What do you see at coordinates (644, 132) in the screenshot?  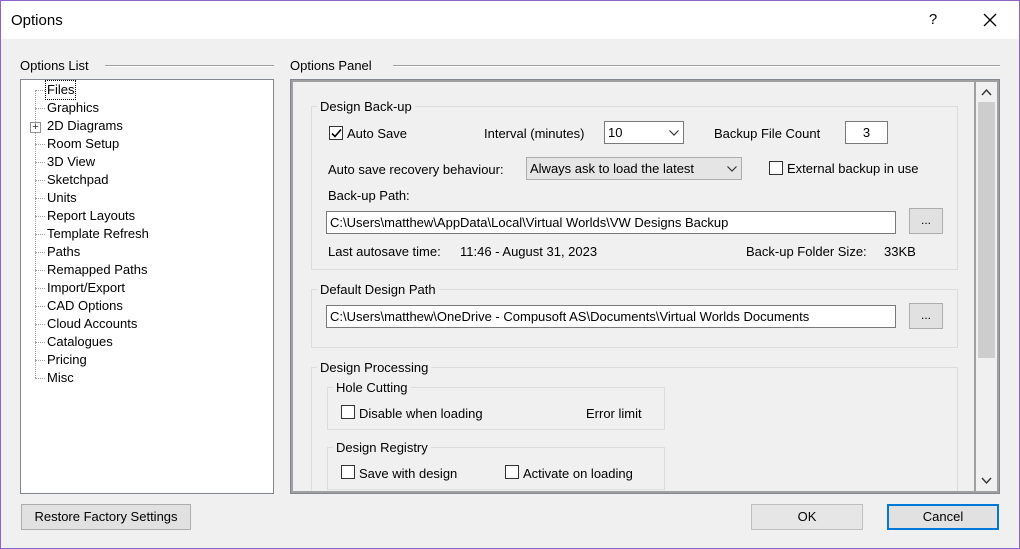 I see `interval-select: 10` at bounding box center [644, 132].